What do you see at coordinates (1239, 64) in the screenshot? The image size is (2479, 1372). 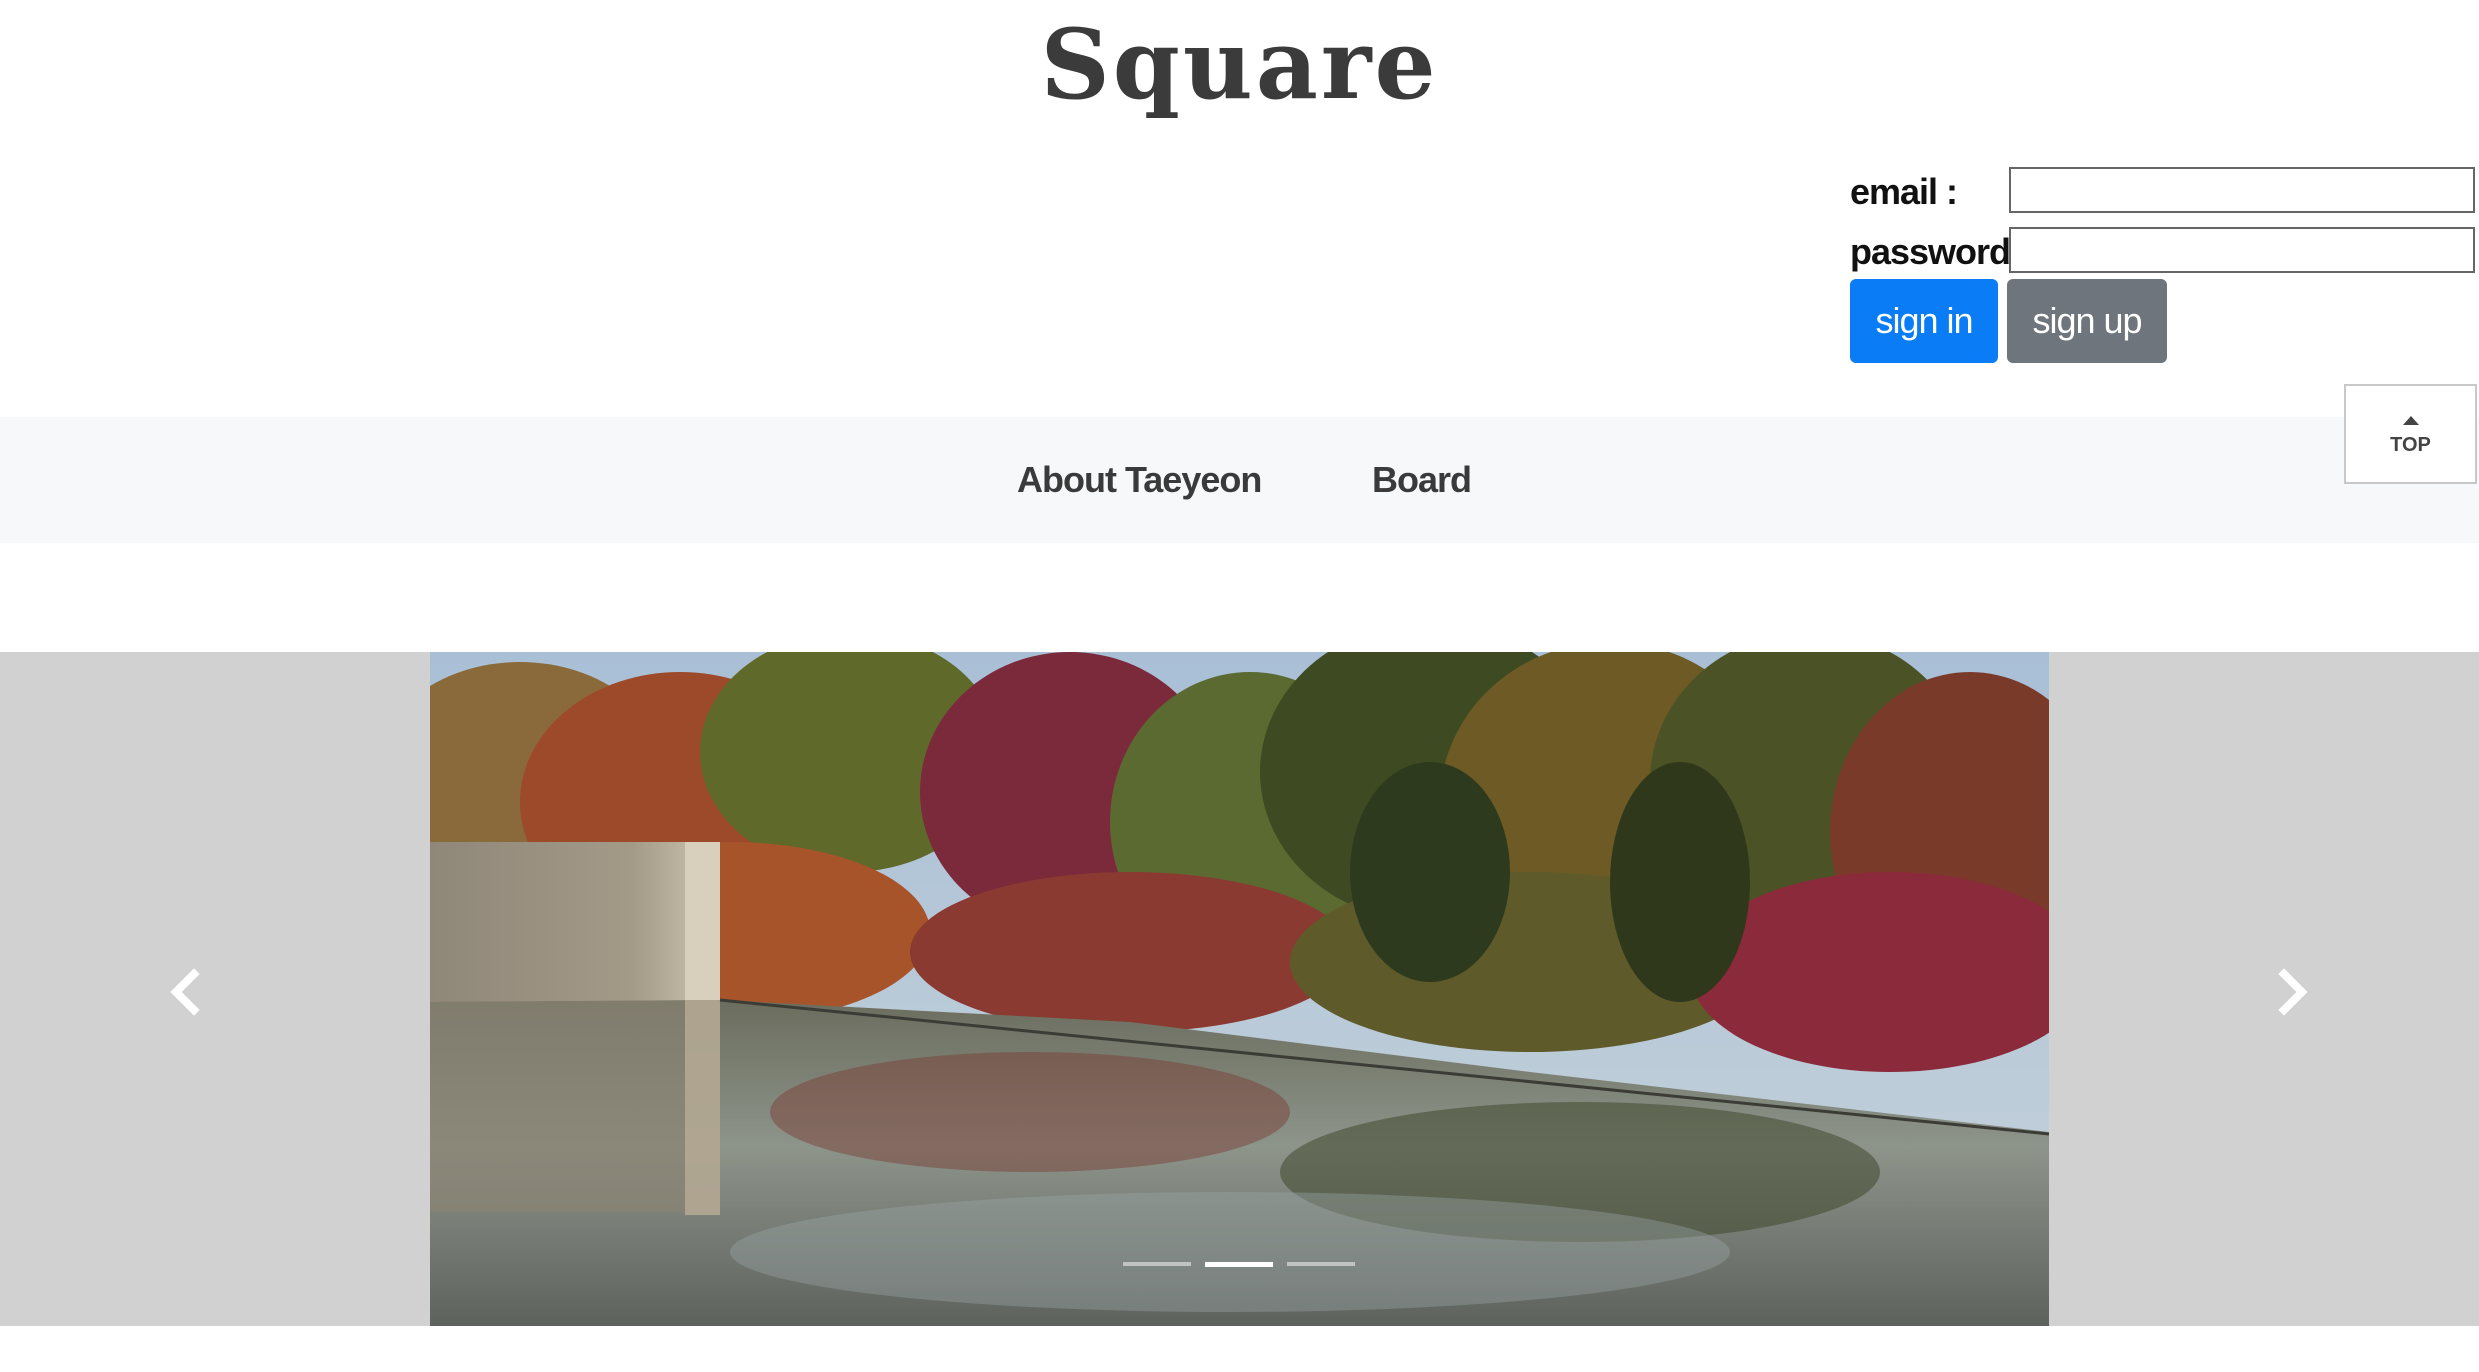 I see `site-title: Square` at bounding box center [1239, 64].